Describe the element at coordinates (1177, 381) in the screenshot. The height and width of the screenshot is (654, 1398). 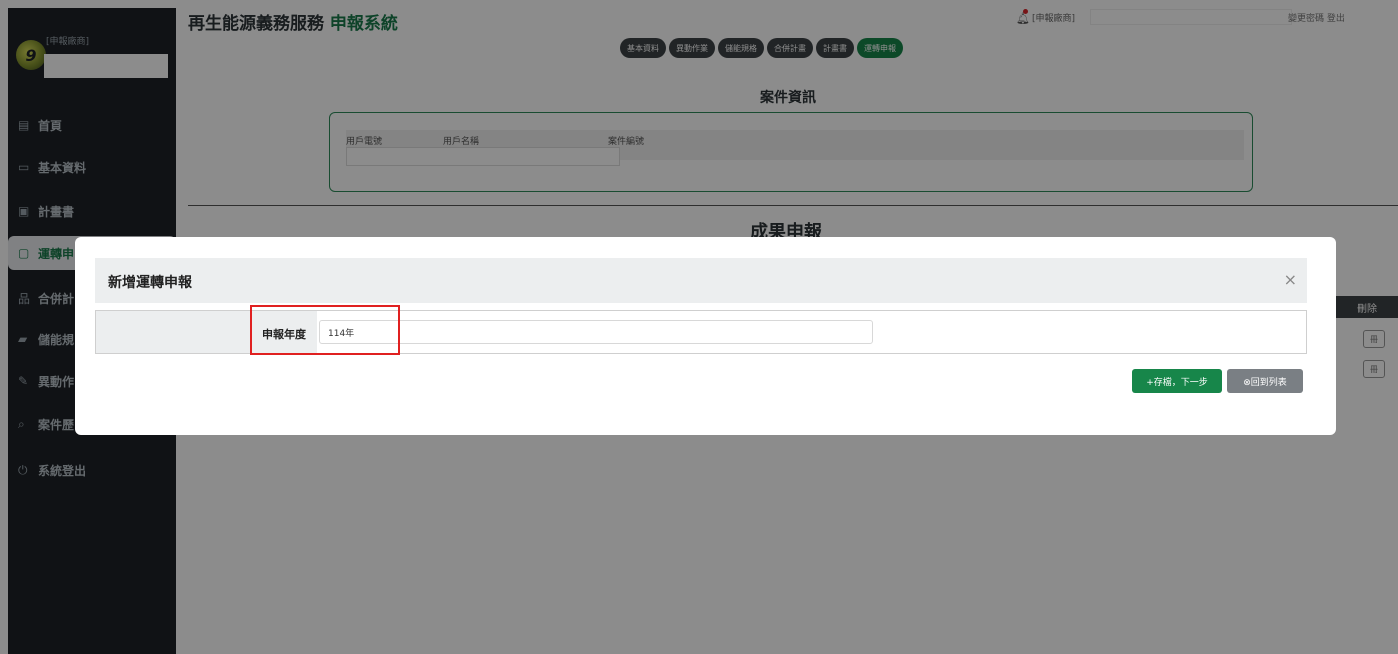
I see `save-next-button: +存檔，下一步` at that location.